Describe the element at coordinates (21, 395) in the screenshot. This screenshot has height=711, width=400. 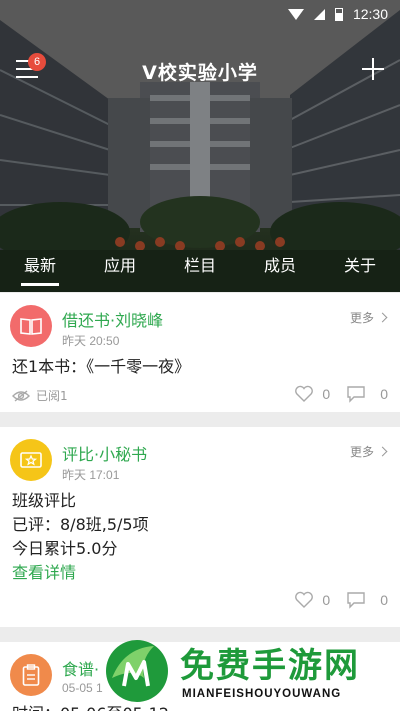
I see `eye-icon` at that location.